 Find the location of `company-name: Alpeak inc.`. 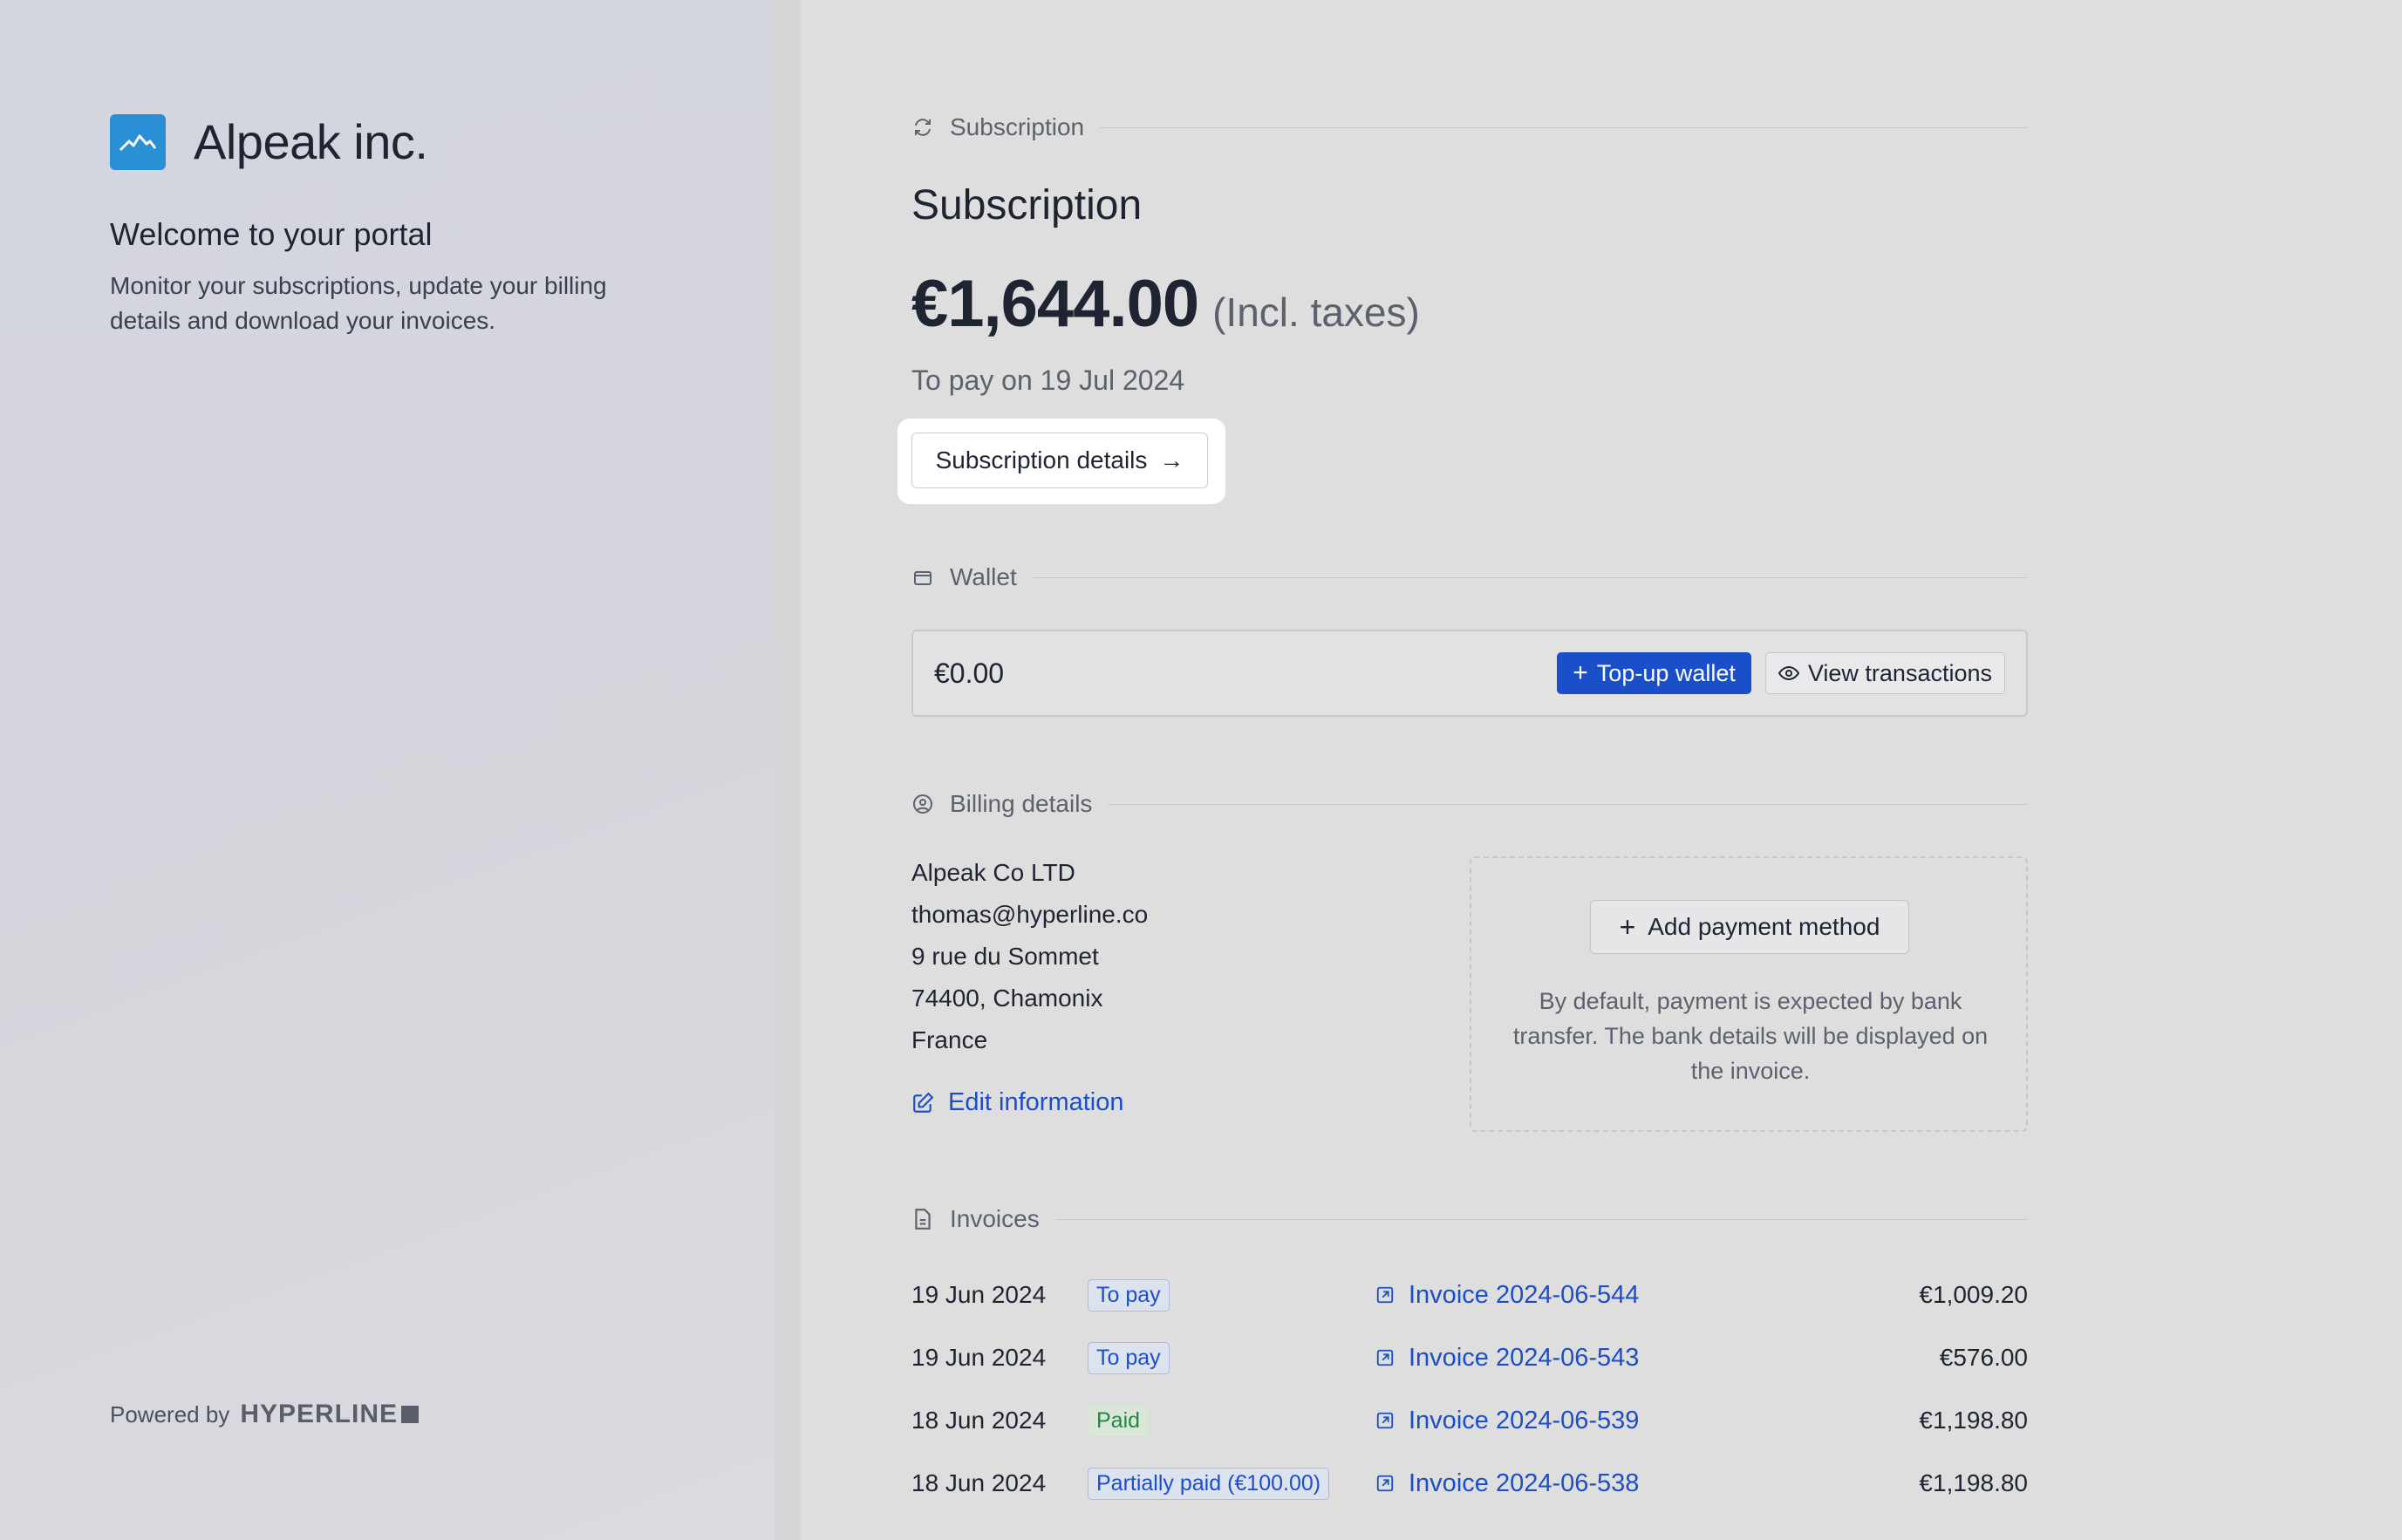

company-name: Alpeak inc. is located at coordinates (311, 142).